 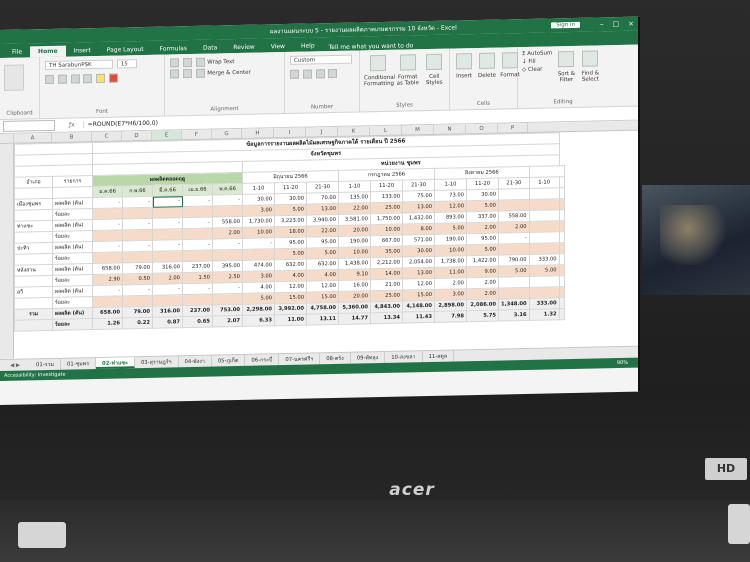 I want to click on sheet-tab: 10-สงขลา, so click(x=404, y=357).